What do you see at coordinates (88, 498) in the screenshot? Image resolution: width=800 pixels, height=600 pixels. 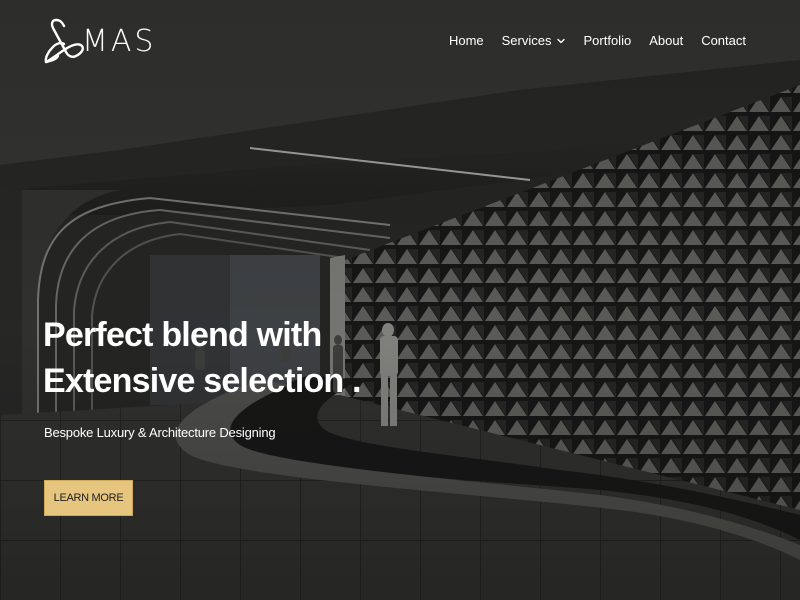 I see `learn-more-button: LEARN MORE` at bounding box center [88, 498].